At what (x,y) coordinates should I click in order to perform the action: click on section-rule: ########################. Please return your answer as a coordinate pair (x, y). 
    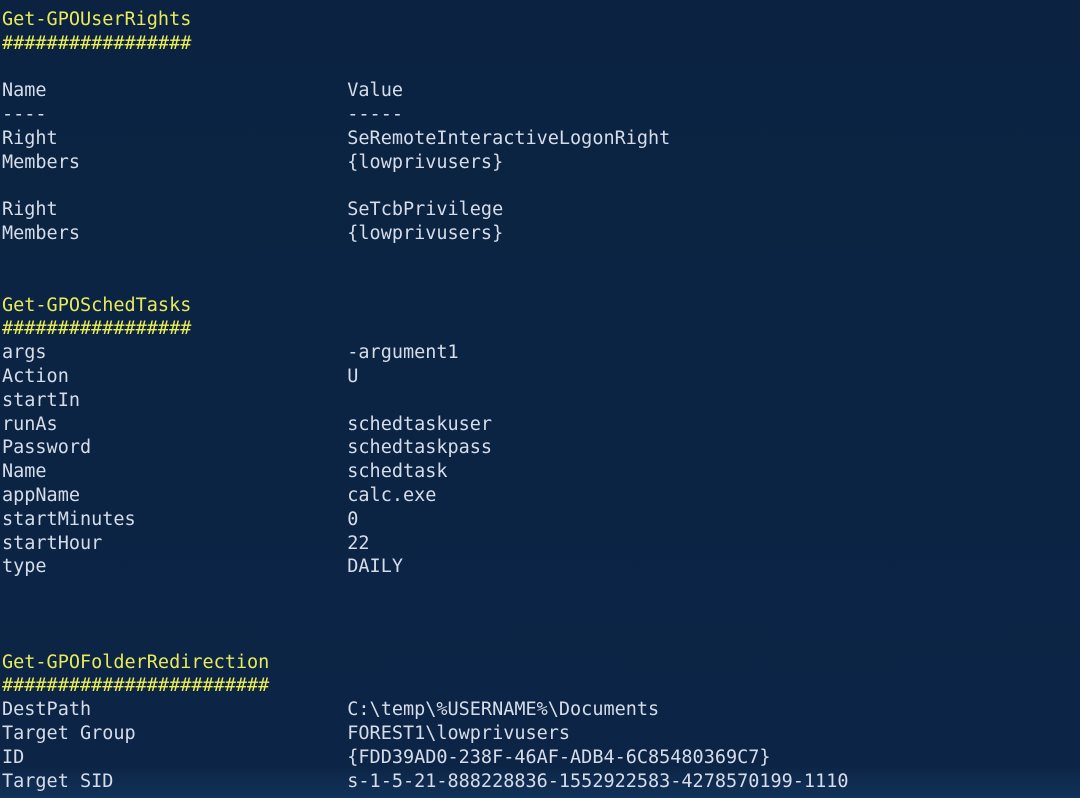
    Looking at the image, I should click on (136, 686).